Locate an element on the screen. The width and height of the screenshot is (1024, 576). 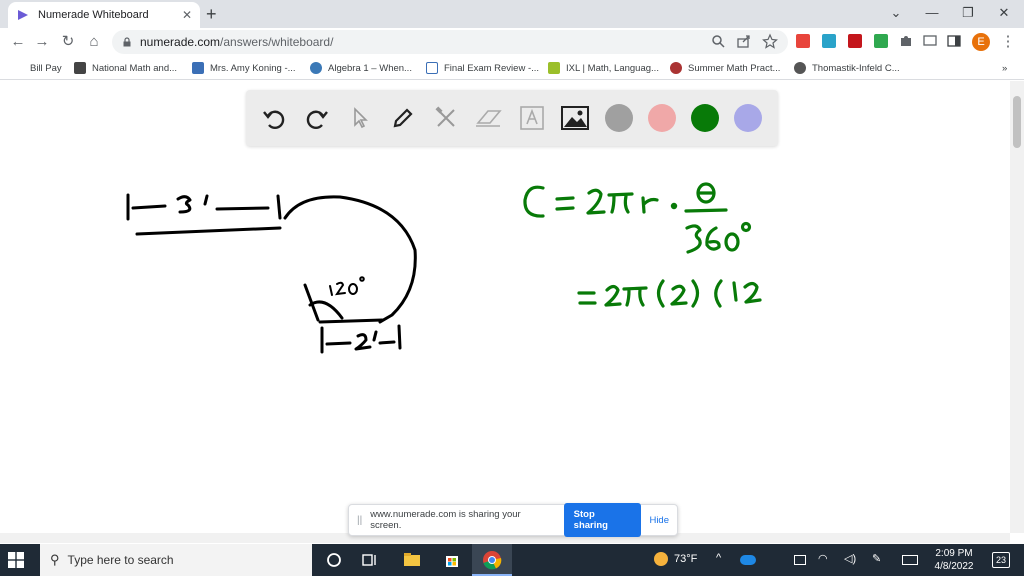
reload-button: ↻ is located at coordinates (68, 42).